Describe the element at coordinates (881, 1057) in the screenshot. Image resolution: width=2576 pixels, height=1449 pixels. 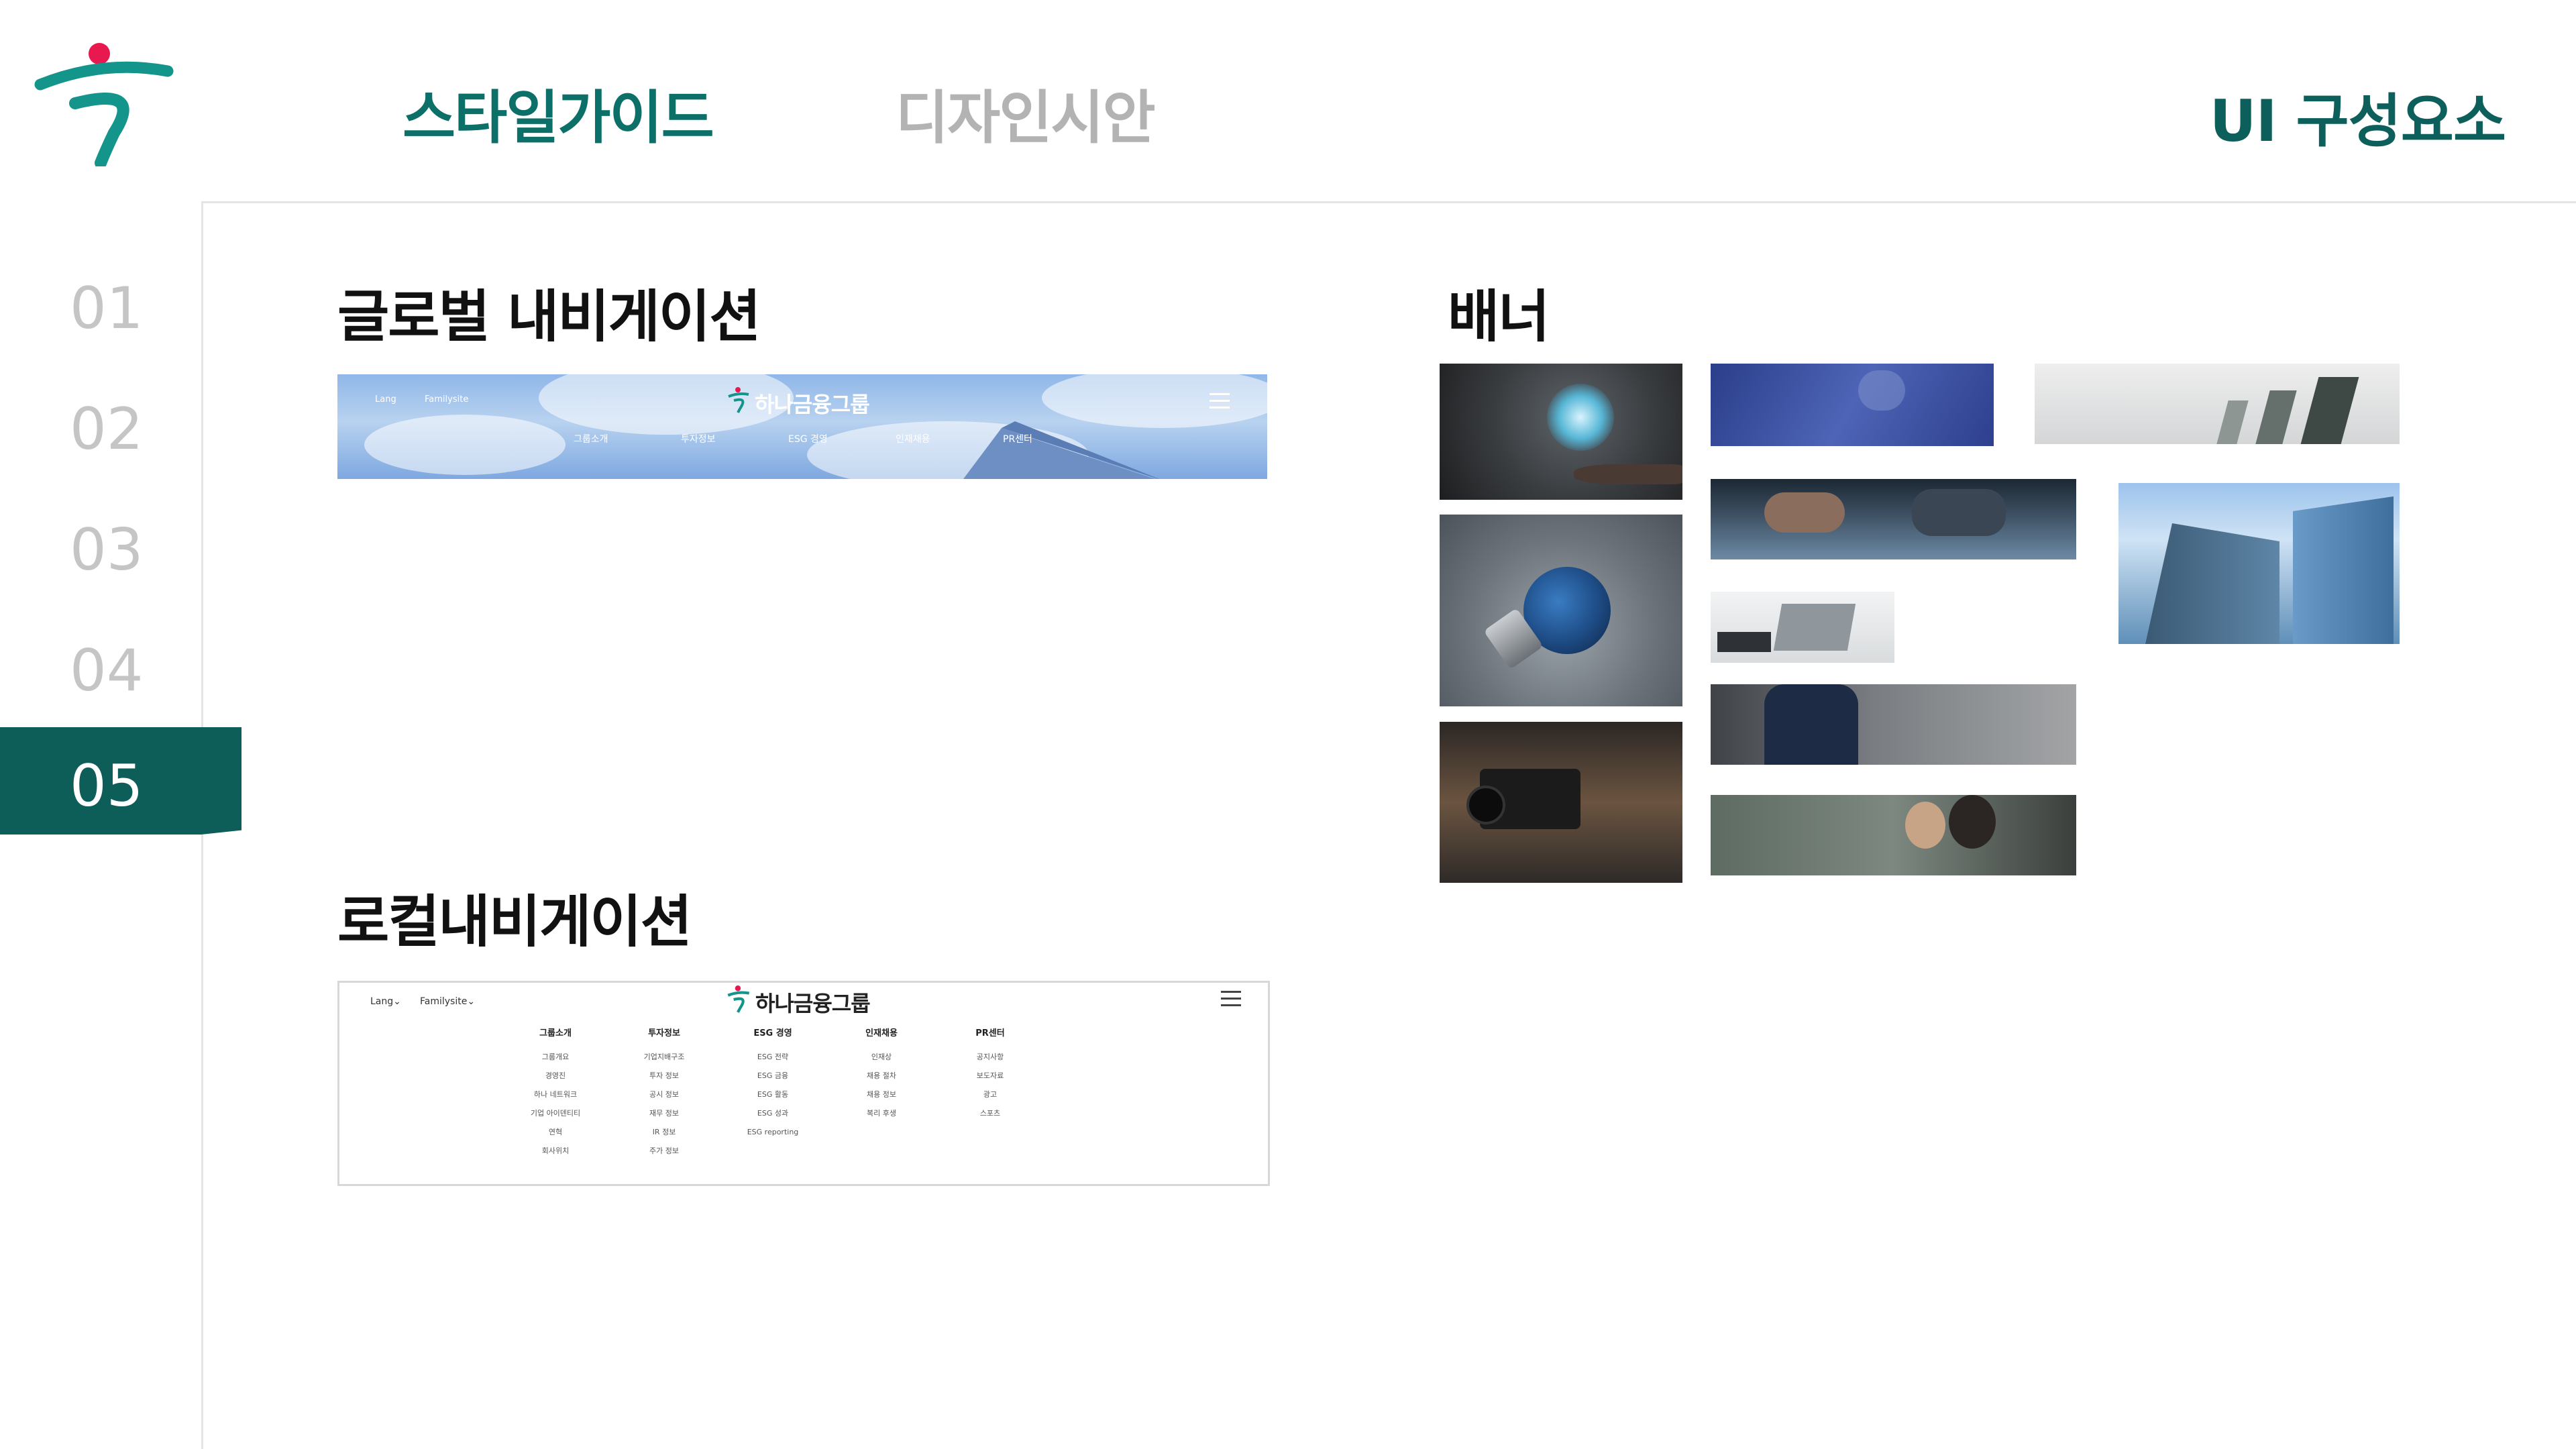
I see `lnb-link: 인재상` at that location.